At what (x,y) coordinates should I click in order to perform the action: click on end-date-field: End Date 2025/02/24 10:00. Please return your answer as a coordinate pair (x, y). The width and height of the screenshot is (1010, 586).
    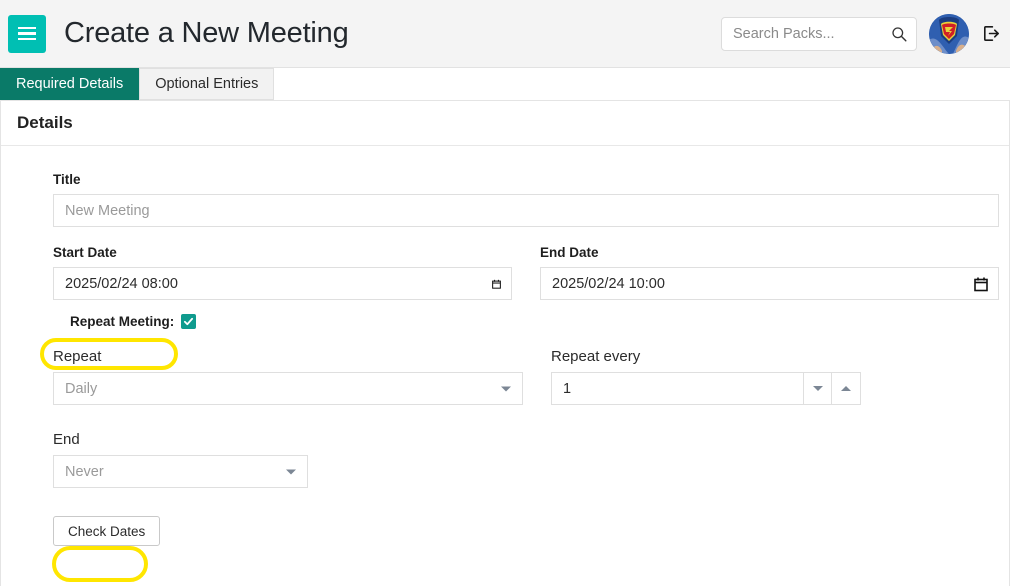
    Looking at the image, I should click on (769, 272).